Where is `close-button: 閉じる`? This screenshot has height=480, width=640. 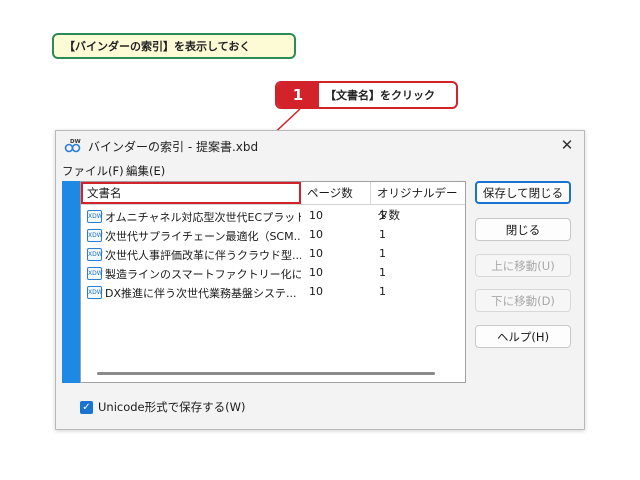 close-button: 閉じる is located at coordinates (523, 229).